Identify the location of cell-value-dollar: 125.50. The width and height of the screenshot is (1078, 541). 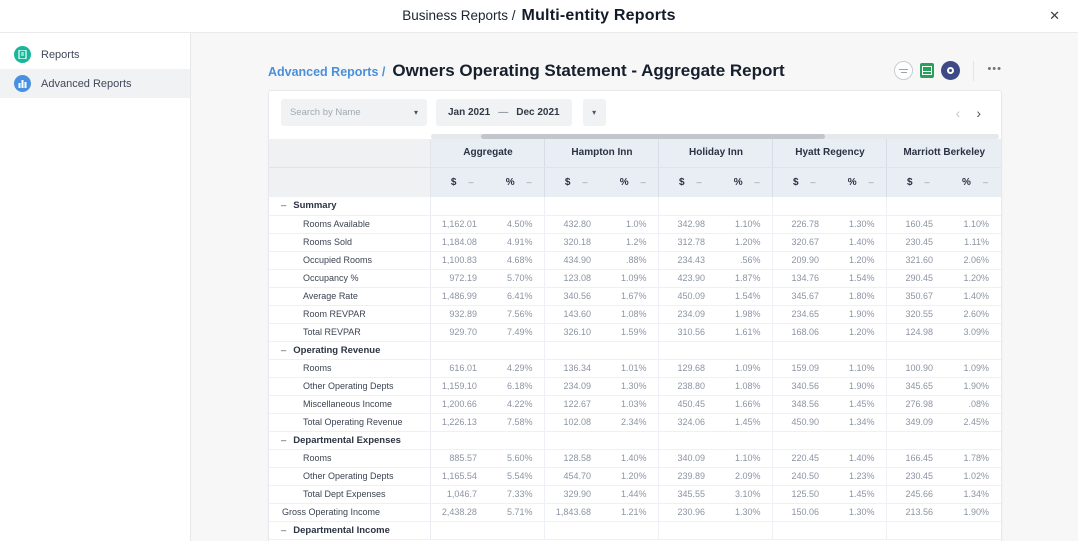
(803, 494).